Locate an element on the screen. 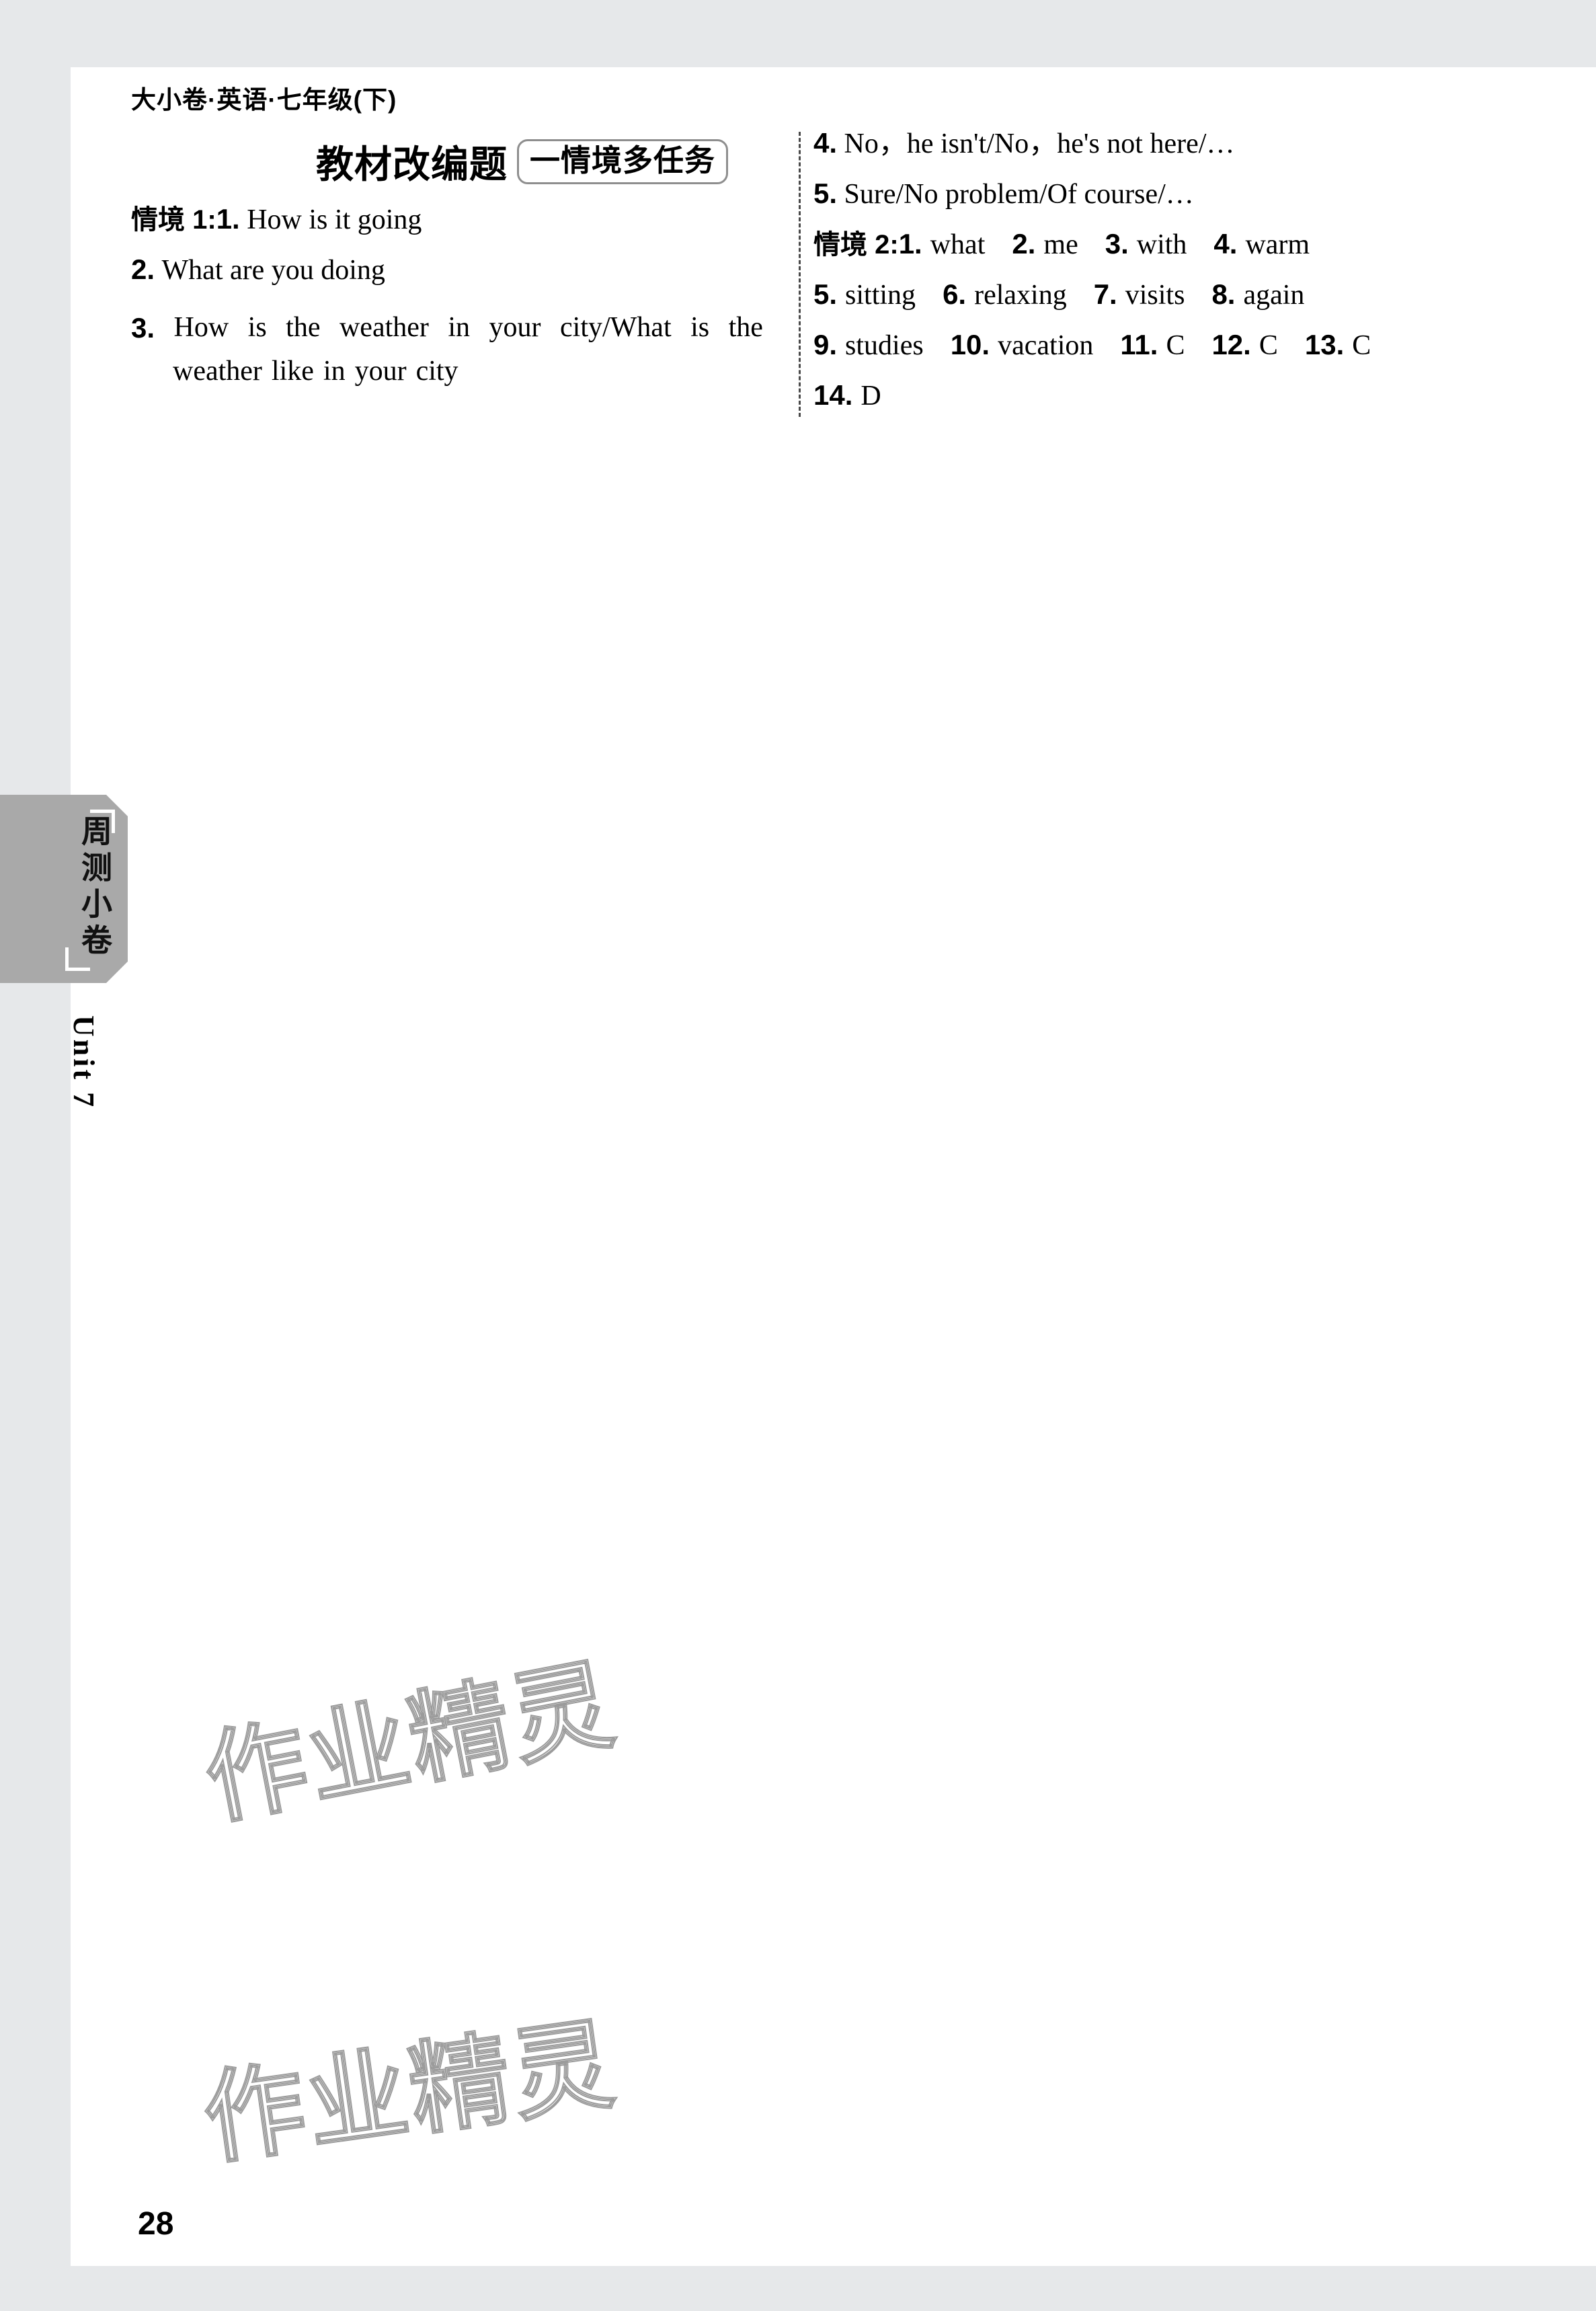 This screenshot has height=2311, width=1596. answer-text-word: like is located at coordinates (292, 371).